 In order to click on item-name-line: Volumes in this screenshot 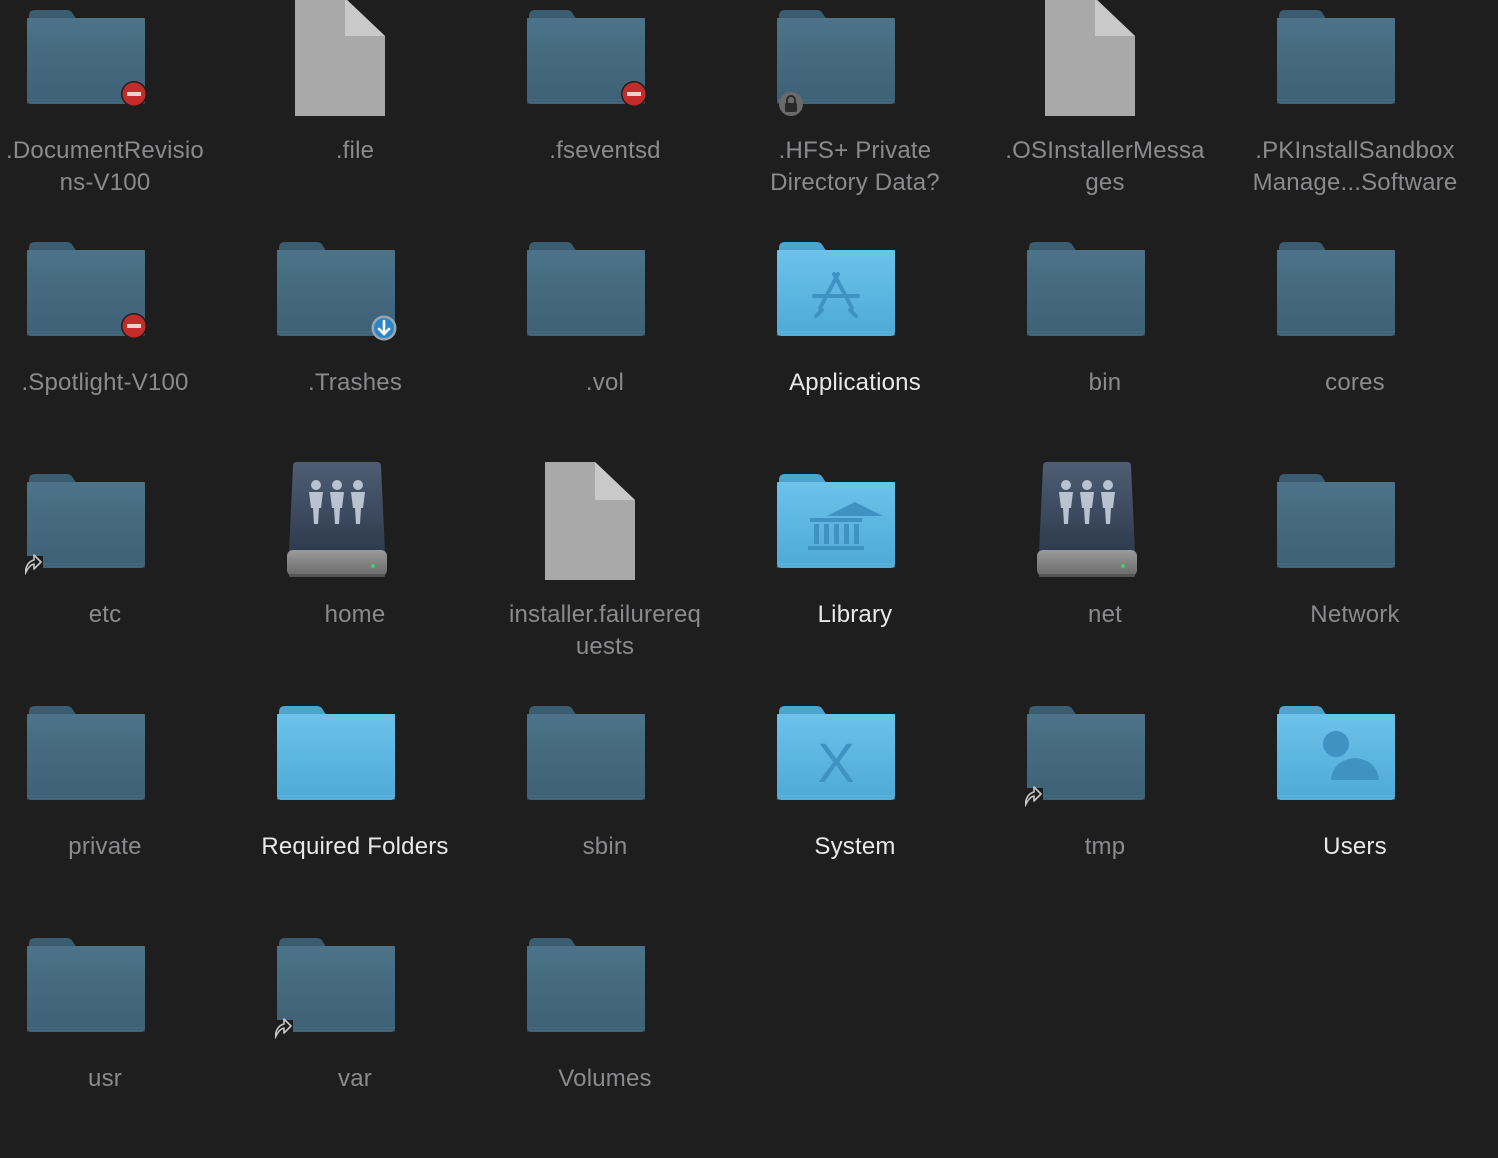, I will do `click(605, 1078)`.